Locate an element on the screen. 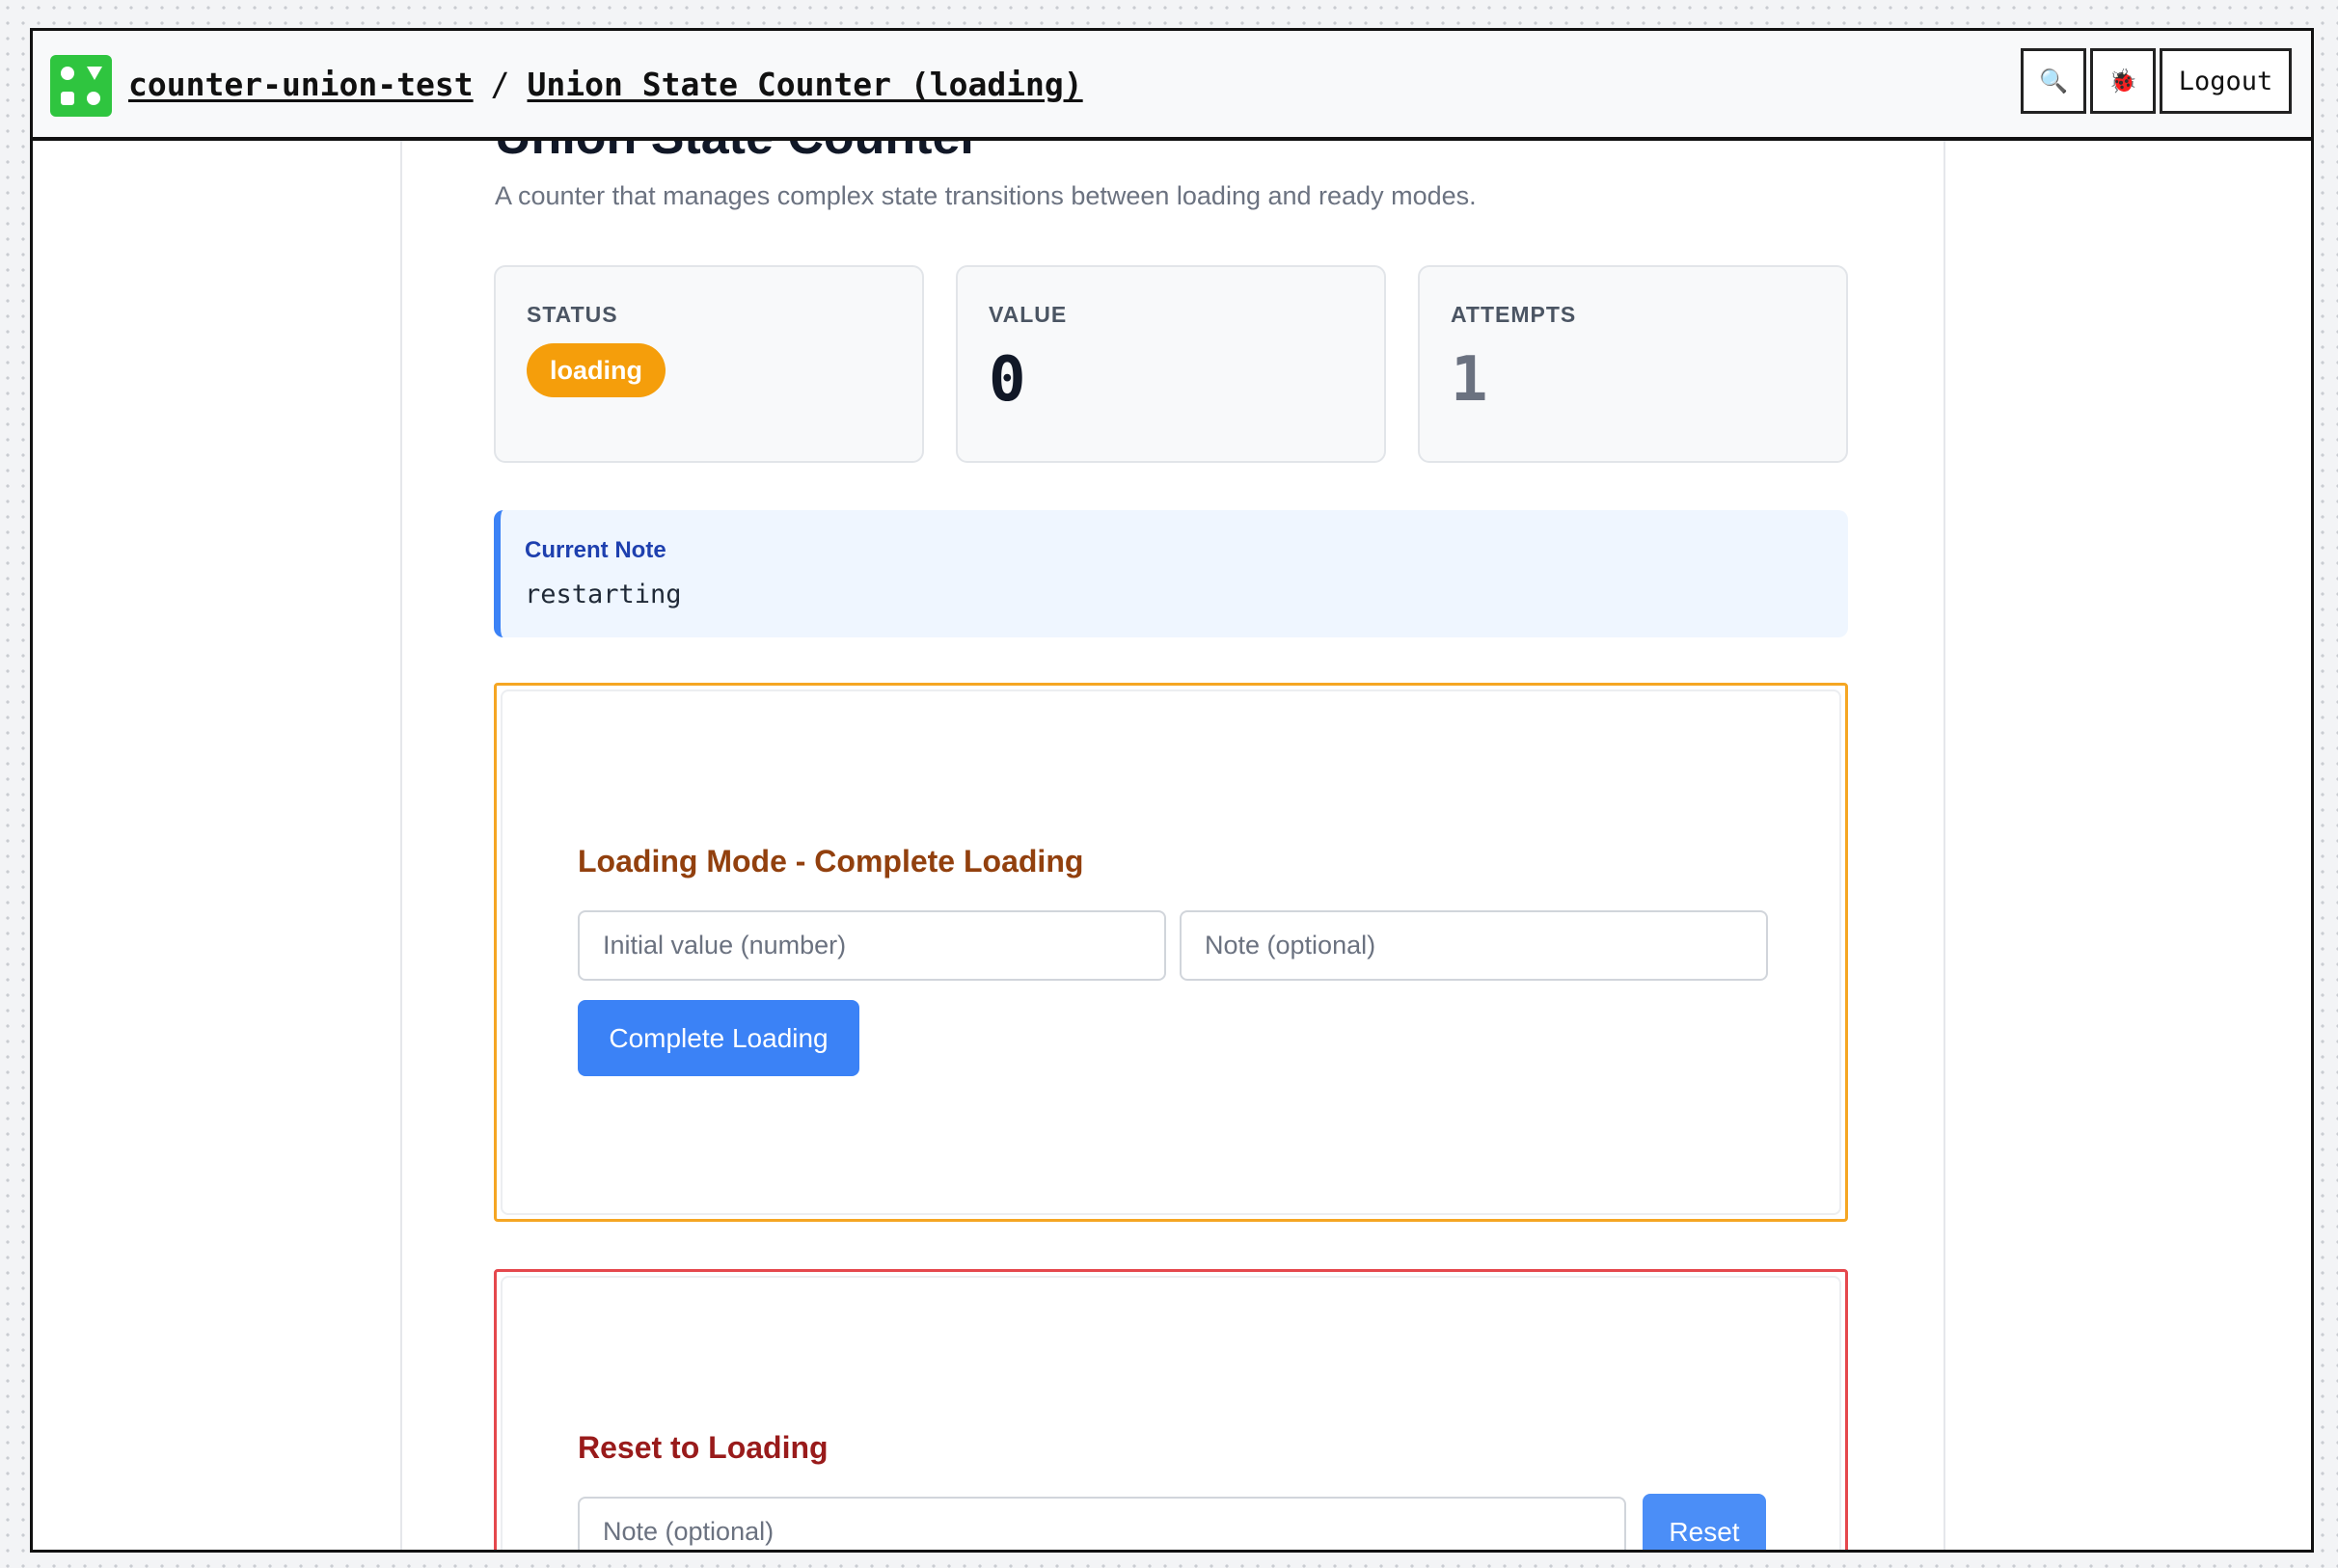 The width and height of the screenshot is (2338, 1568). status-label: STATUS is located at coordinates (572, 315).